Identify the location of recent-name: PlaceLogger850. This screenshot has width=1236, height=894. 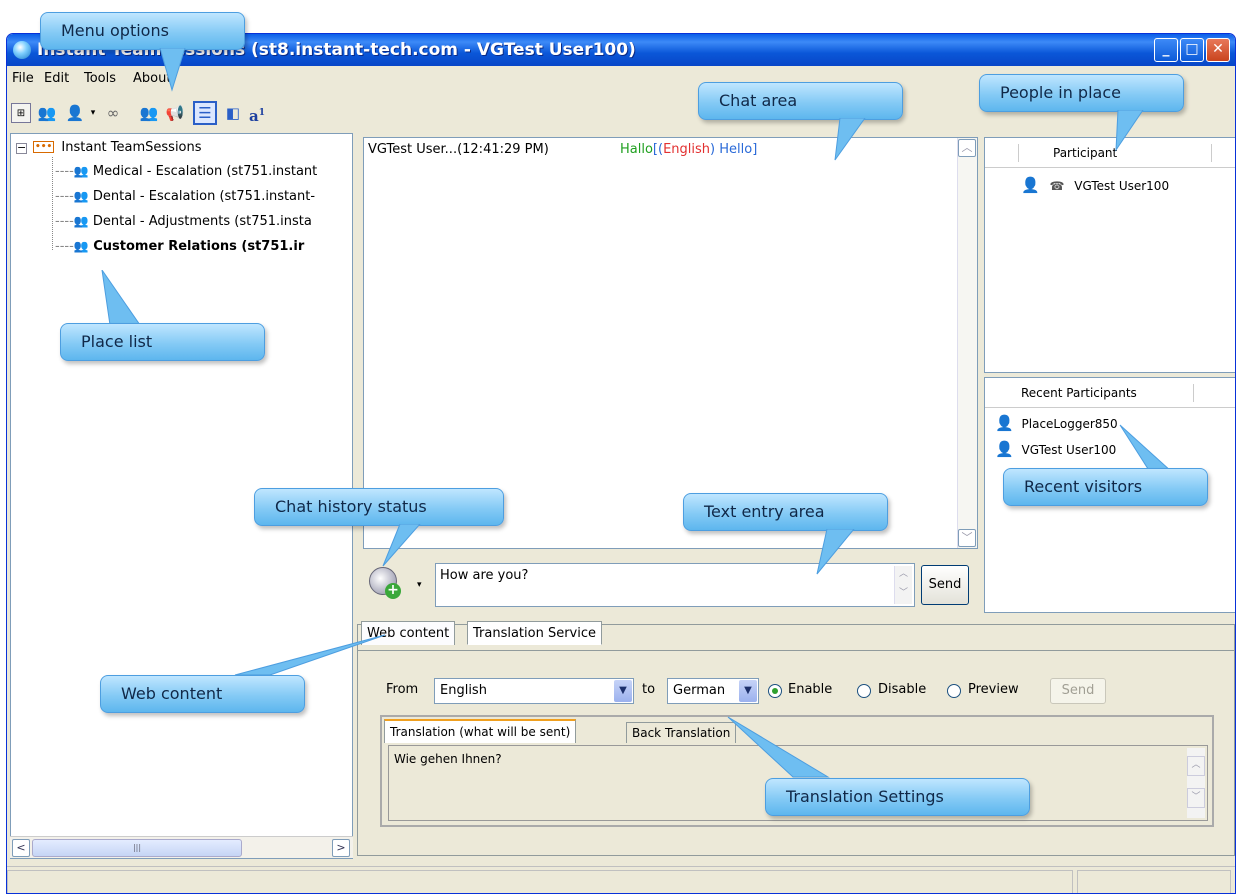
(1069, 424).